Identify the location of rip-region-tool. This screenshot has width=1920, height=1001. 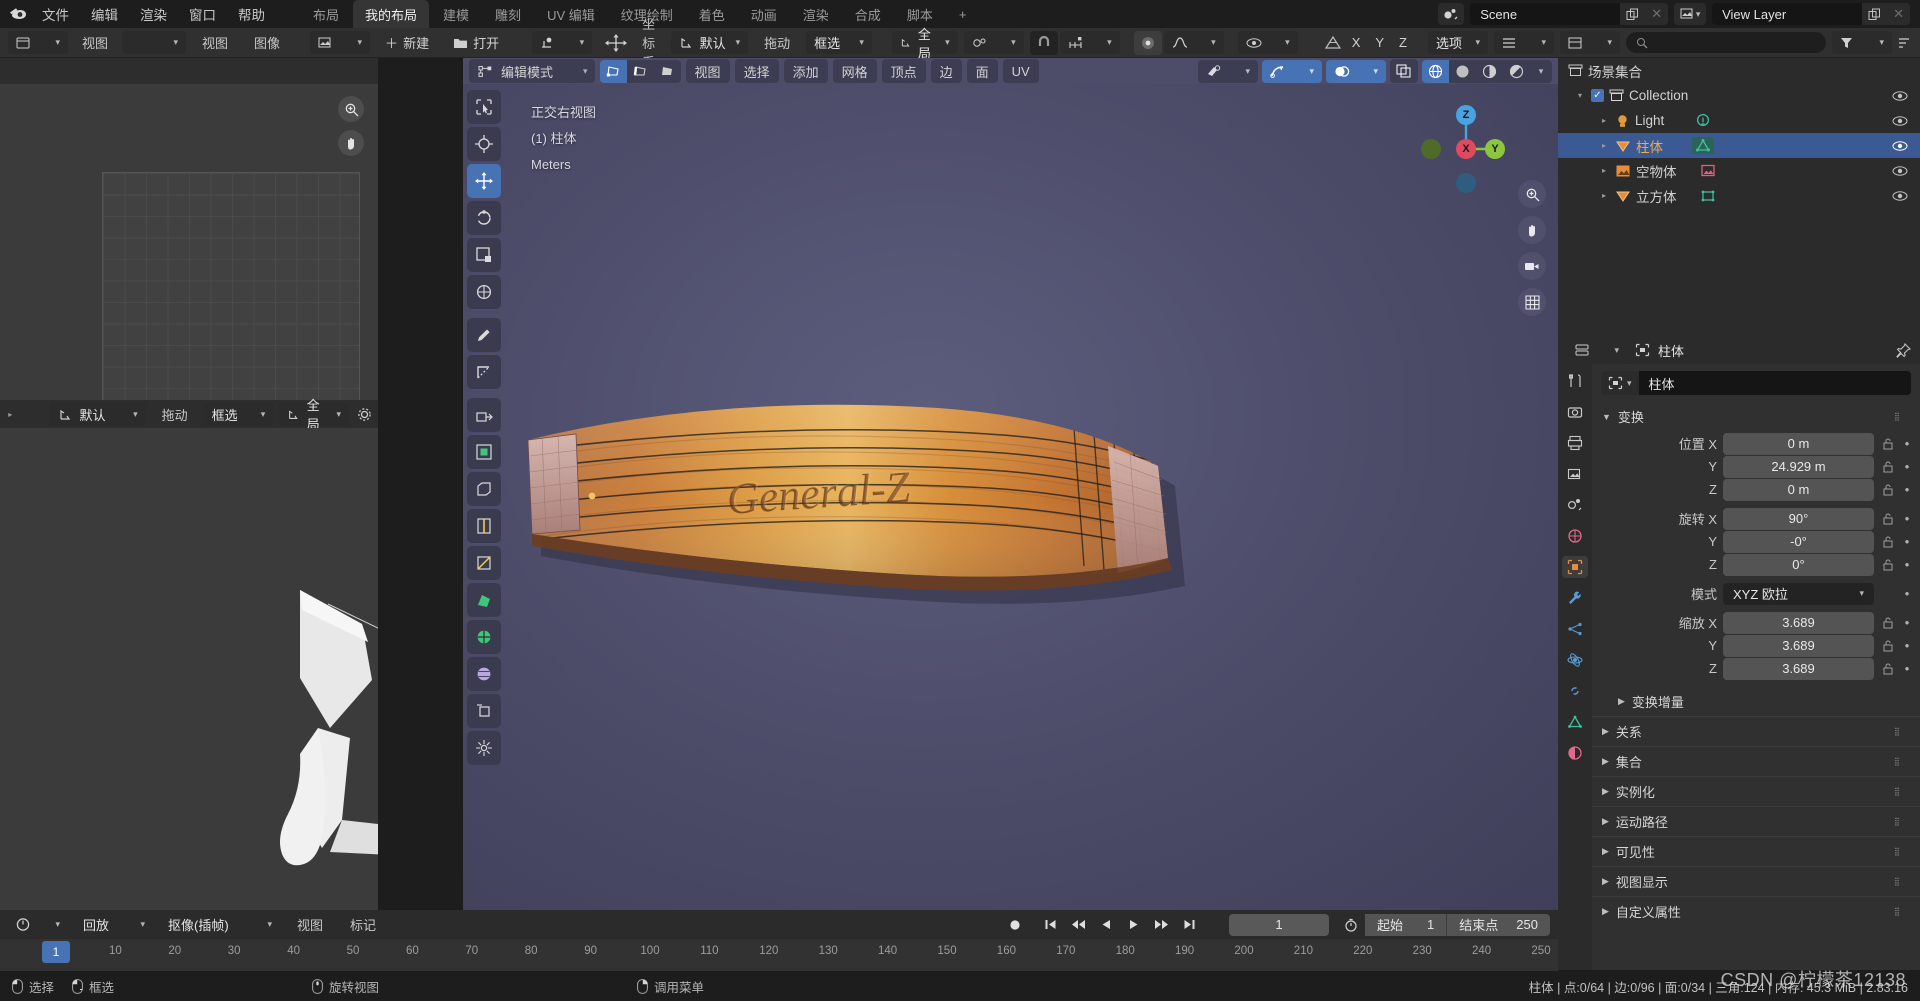
(484, 748).